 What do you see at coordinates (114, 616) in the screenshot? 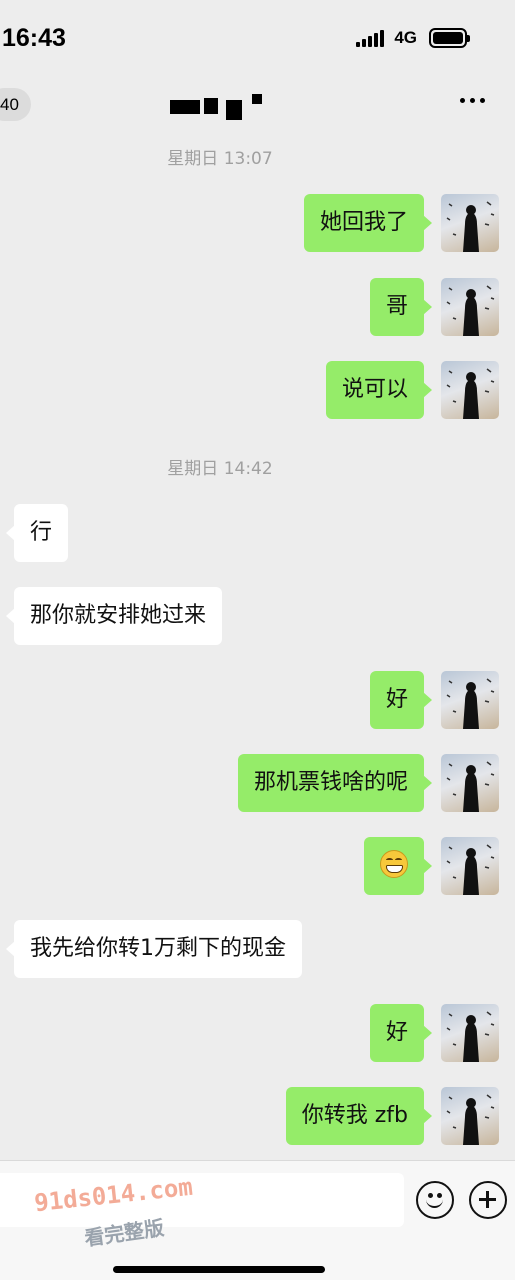
I see `received-message-bubble: 那你就安排她过来` at bounding box center [114, 616].